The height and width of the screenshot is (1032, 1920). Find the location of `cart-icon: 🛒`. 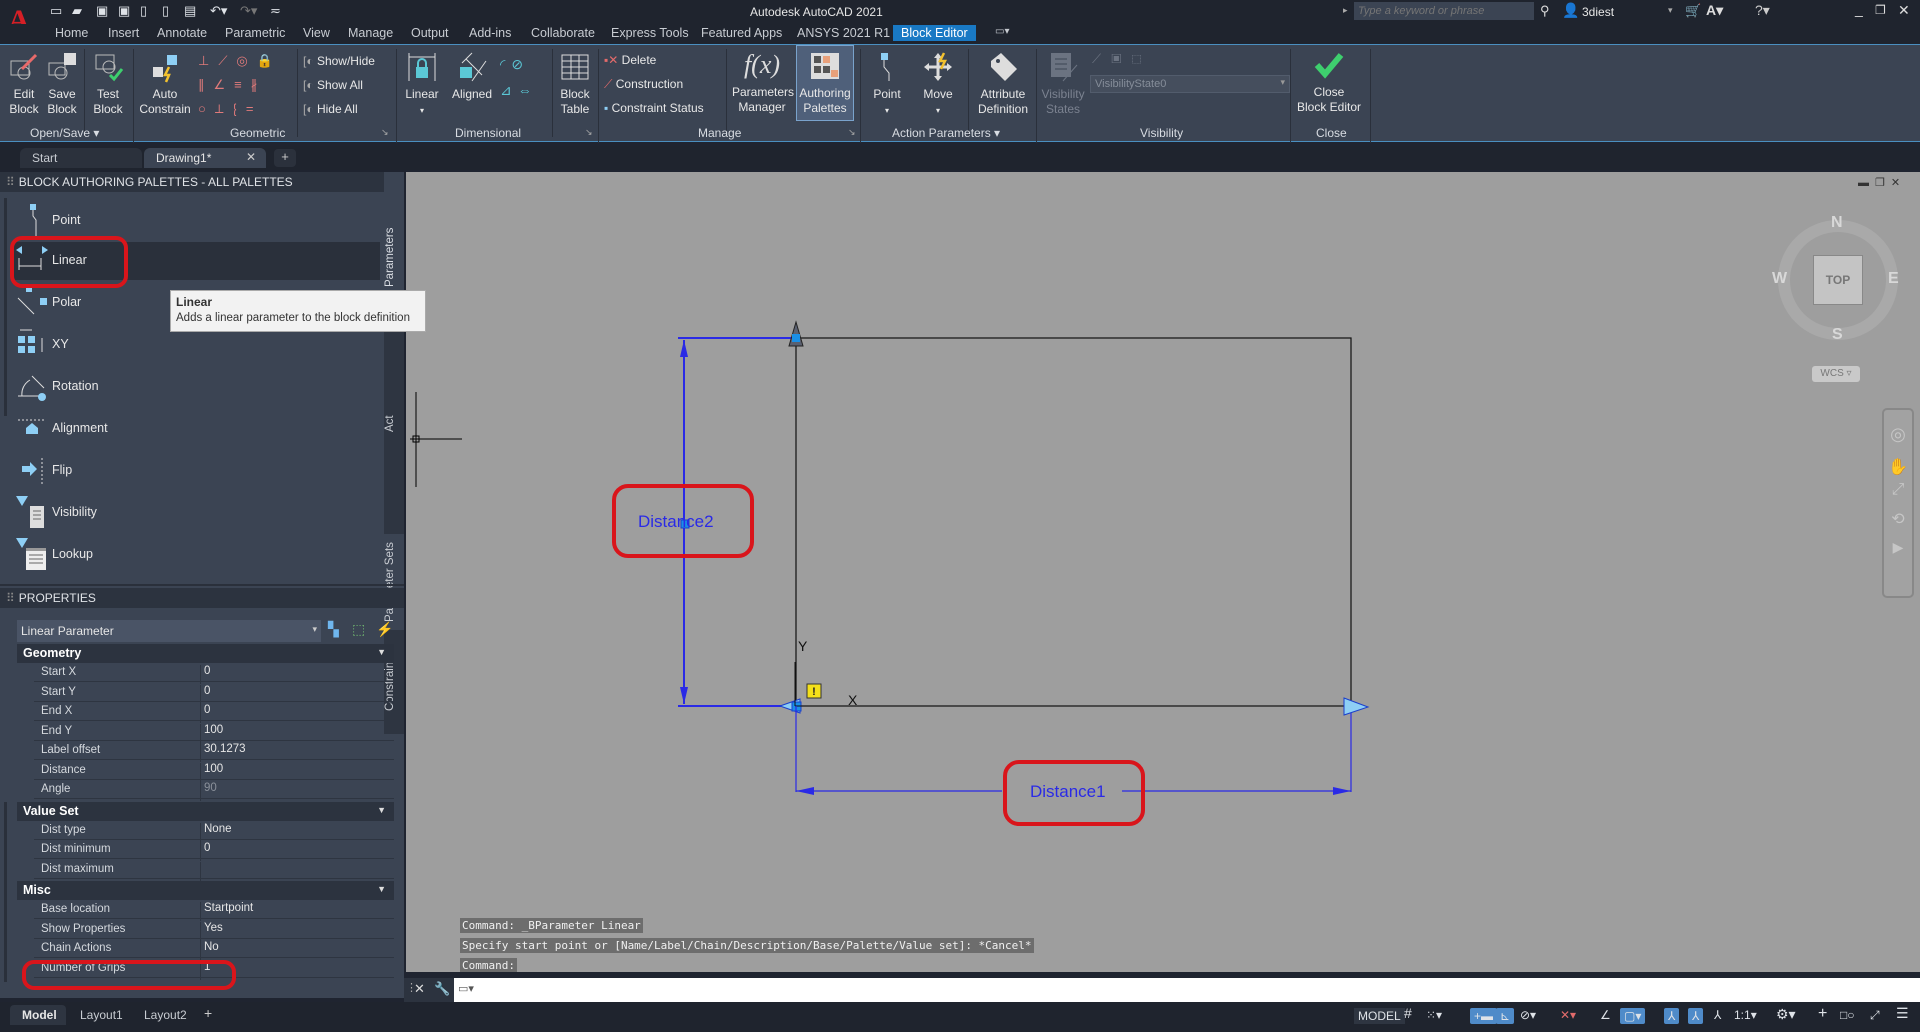

cart-icon: 🛒 is located at coordinates (1693, 11).